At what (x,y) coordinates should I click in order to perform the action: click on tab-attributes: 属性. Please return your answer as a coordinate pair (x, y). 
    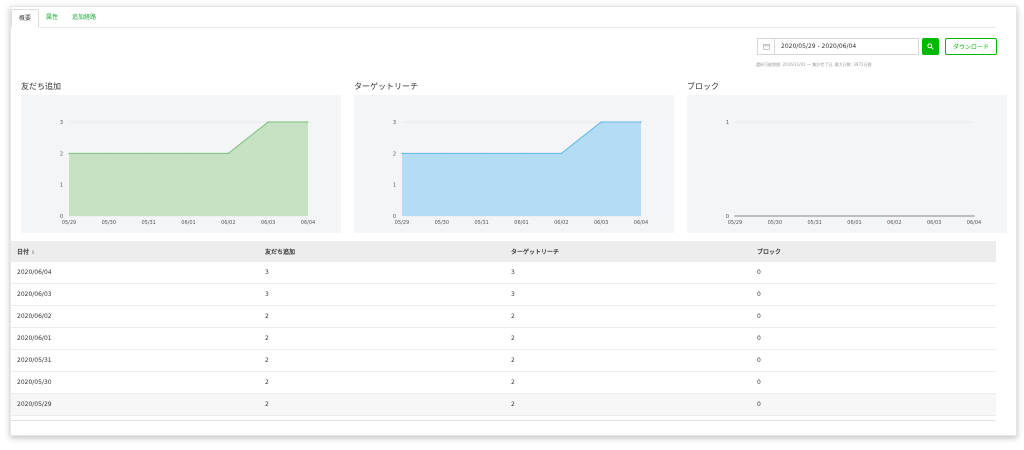
    Looking at the image, I should click on (52, 18).